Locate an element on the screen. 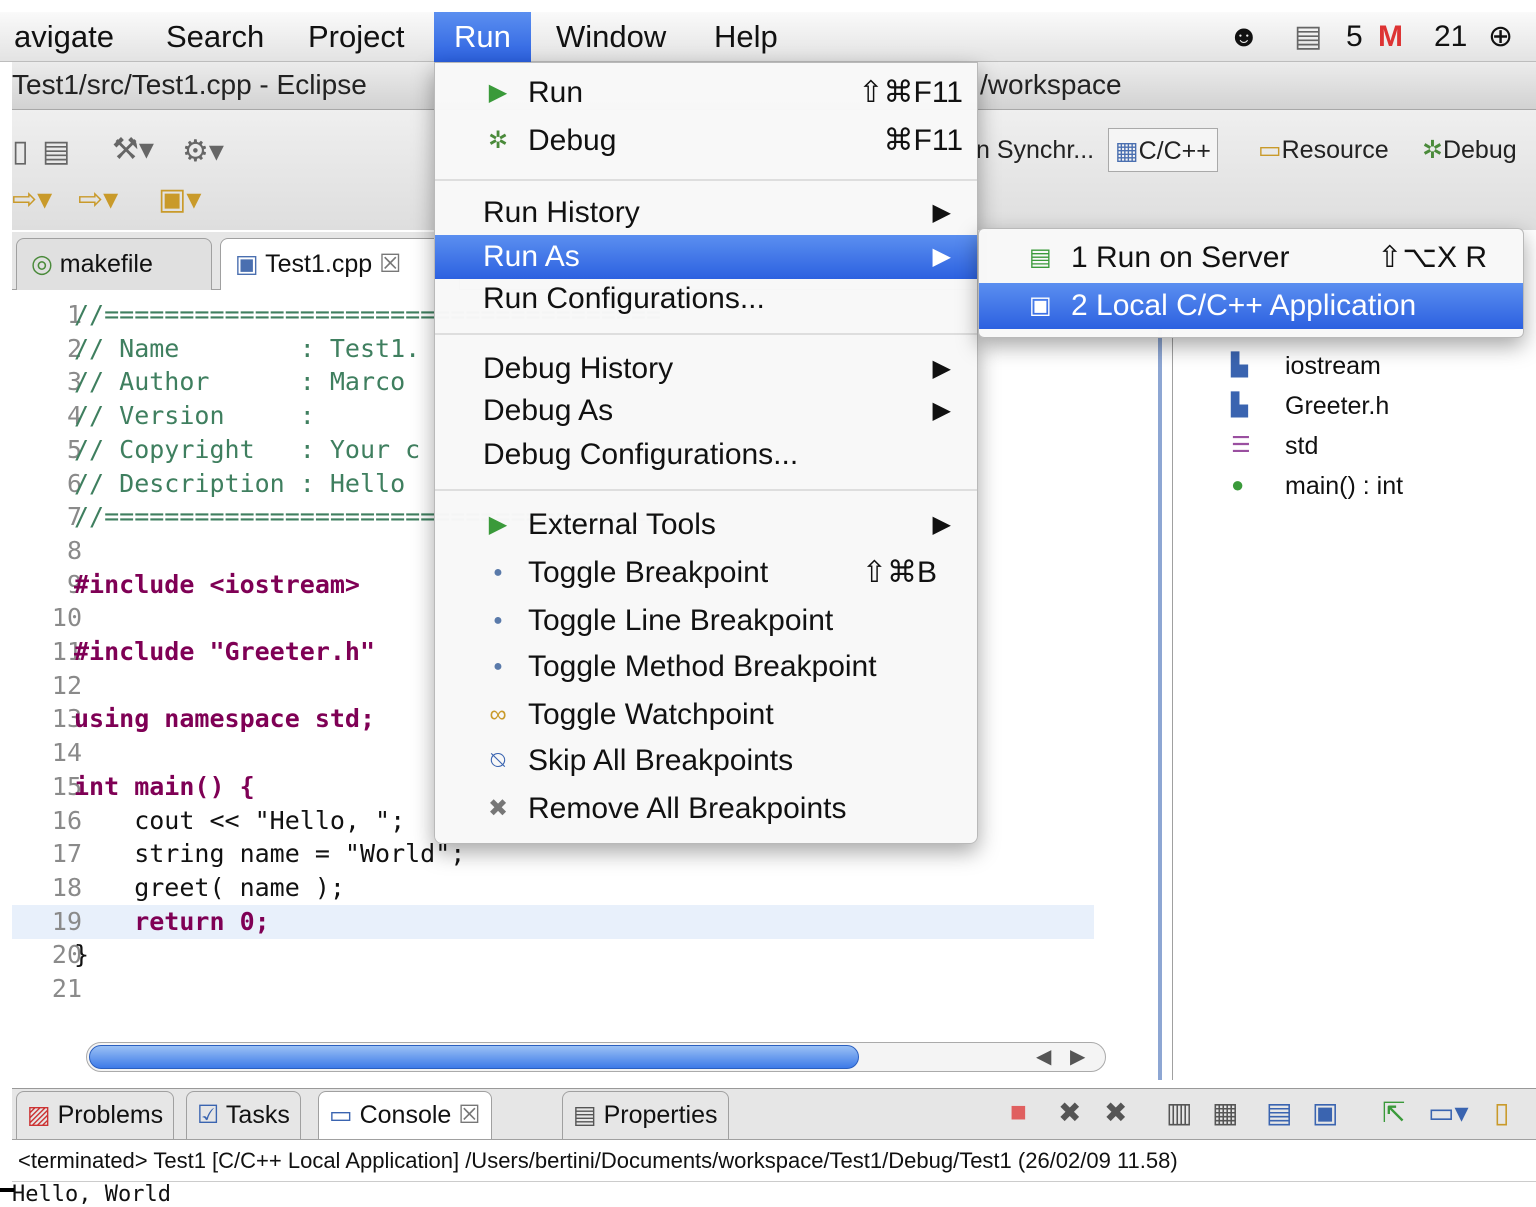 The width and height of the screenshot is (1536, 1207). tab-test1-cpp: ▣ Test1.cpp ☒ is located at coordinates (340, 264).